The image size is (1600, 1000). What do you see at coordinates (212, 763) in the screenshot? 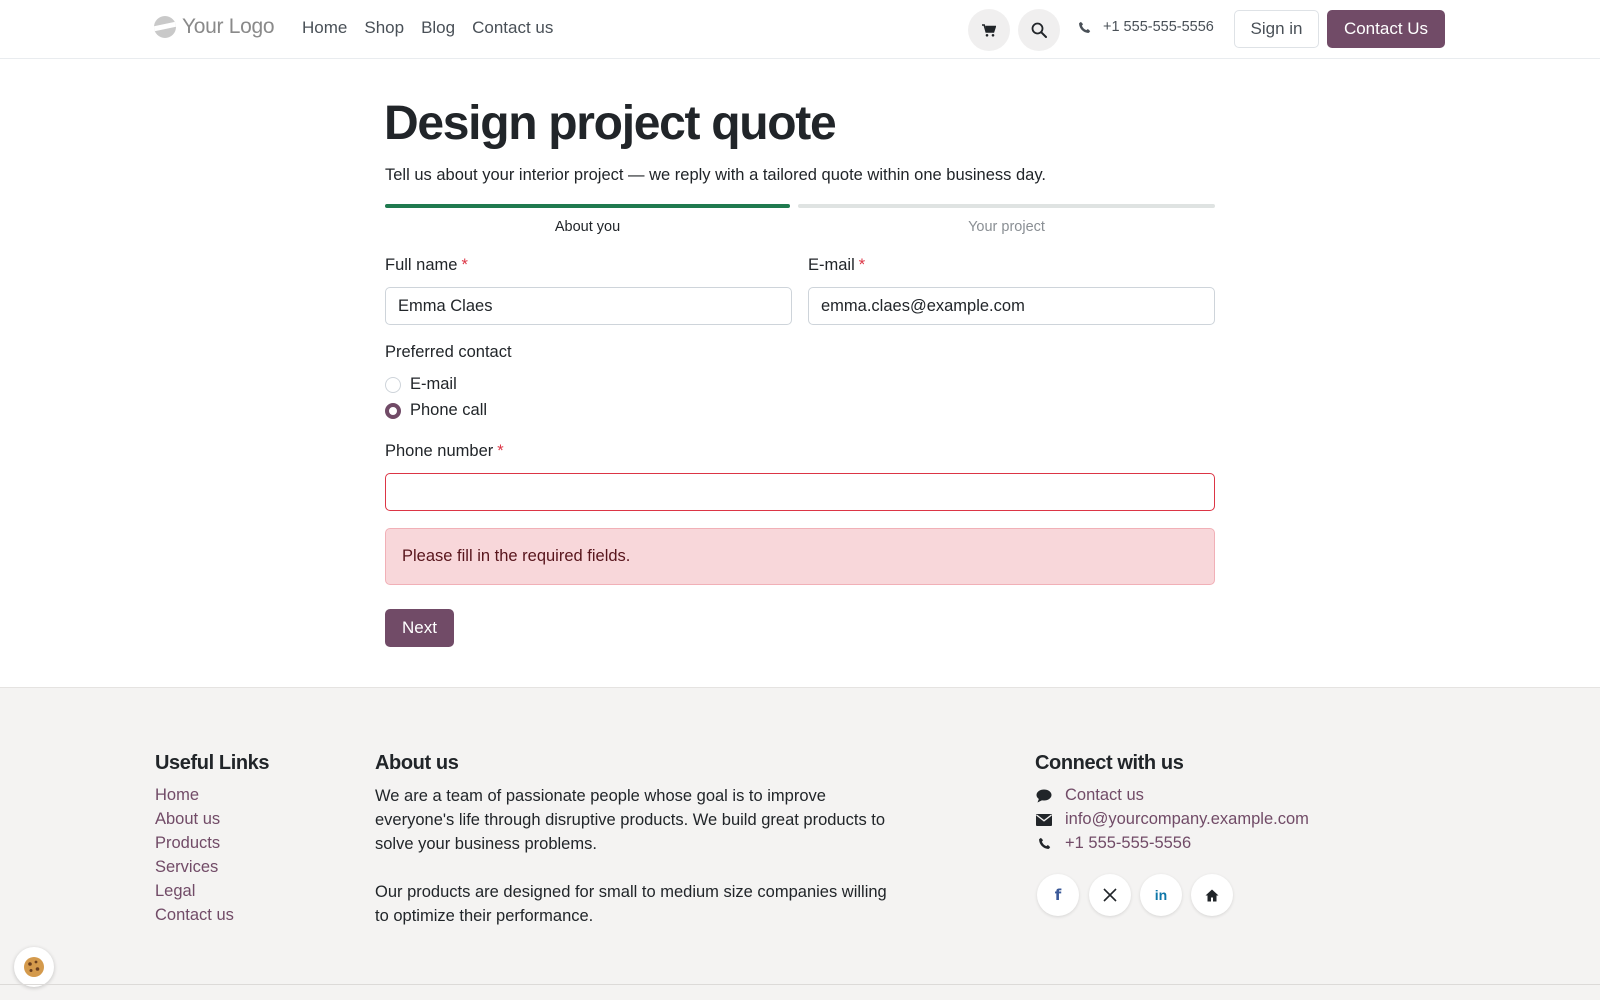
I see `useful-links-title: Useful Links` at bounding box center [212, 763].